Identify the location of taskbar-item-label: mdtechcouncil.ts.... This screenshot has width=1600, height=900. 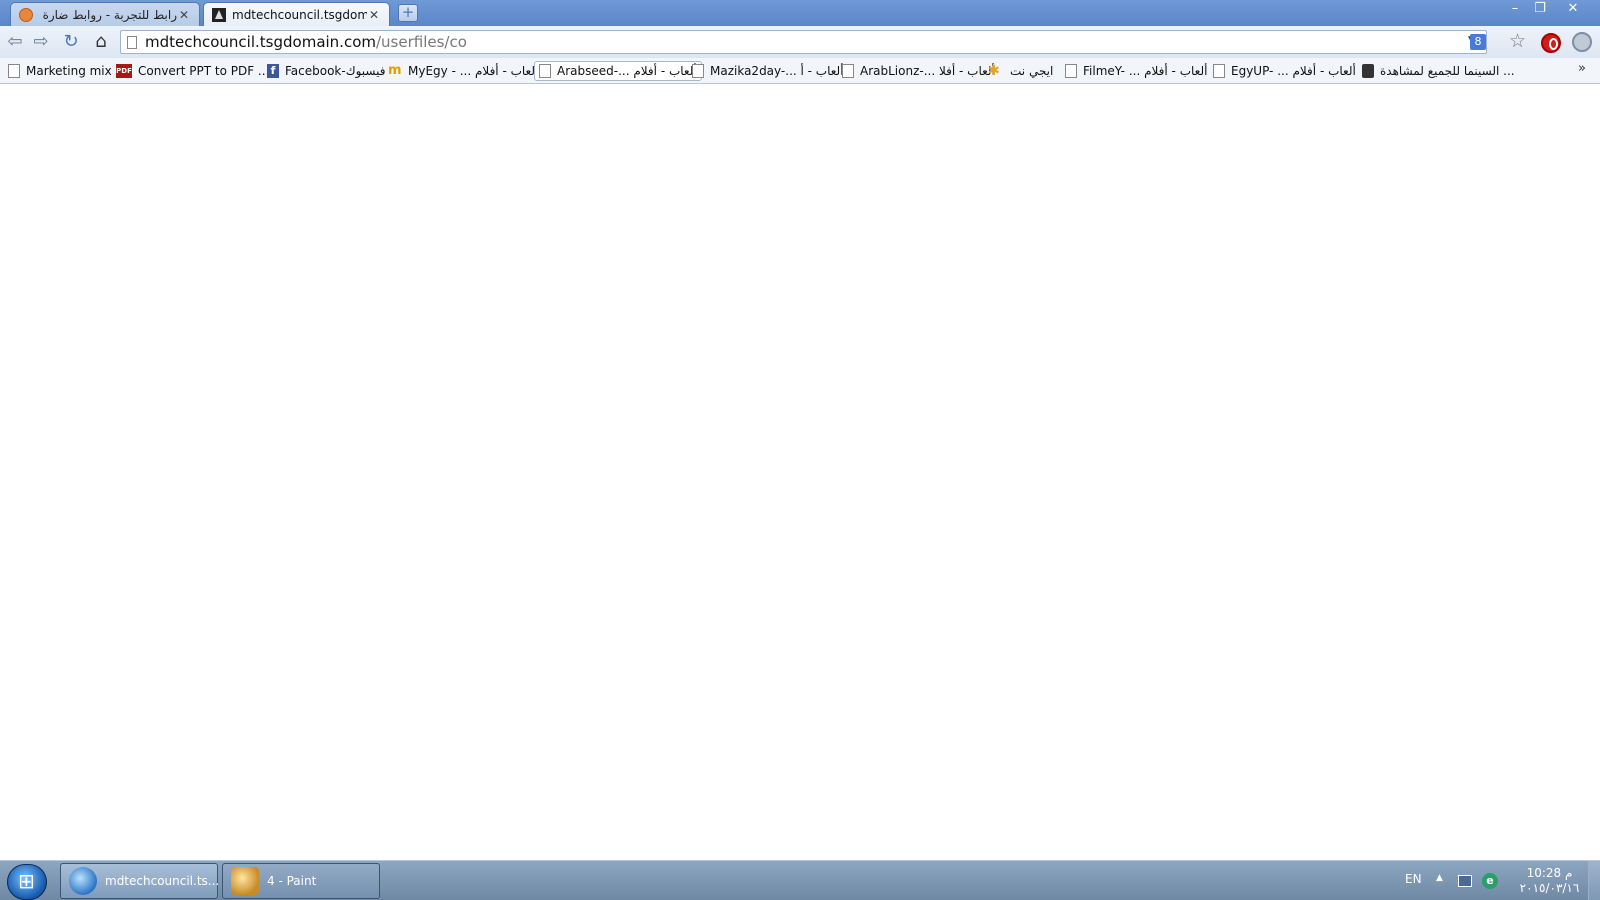
(162, 881).